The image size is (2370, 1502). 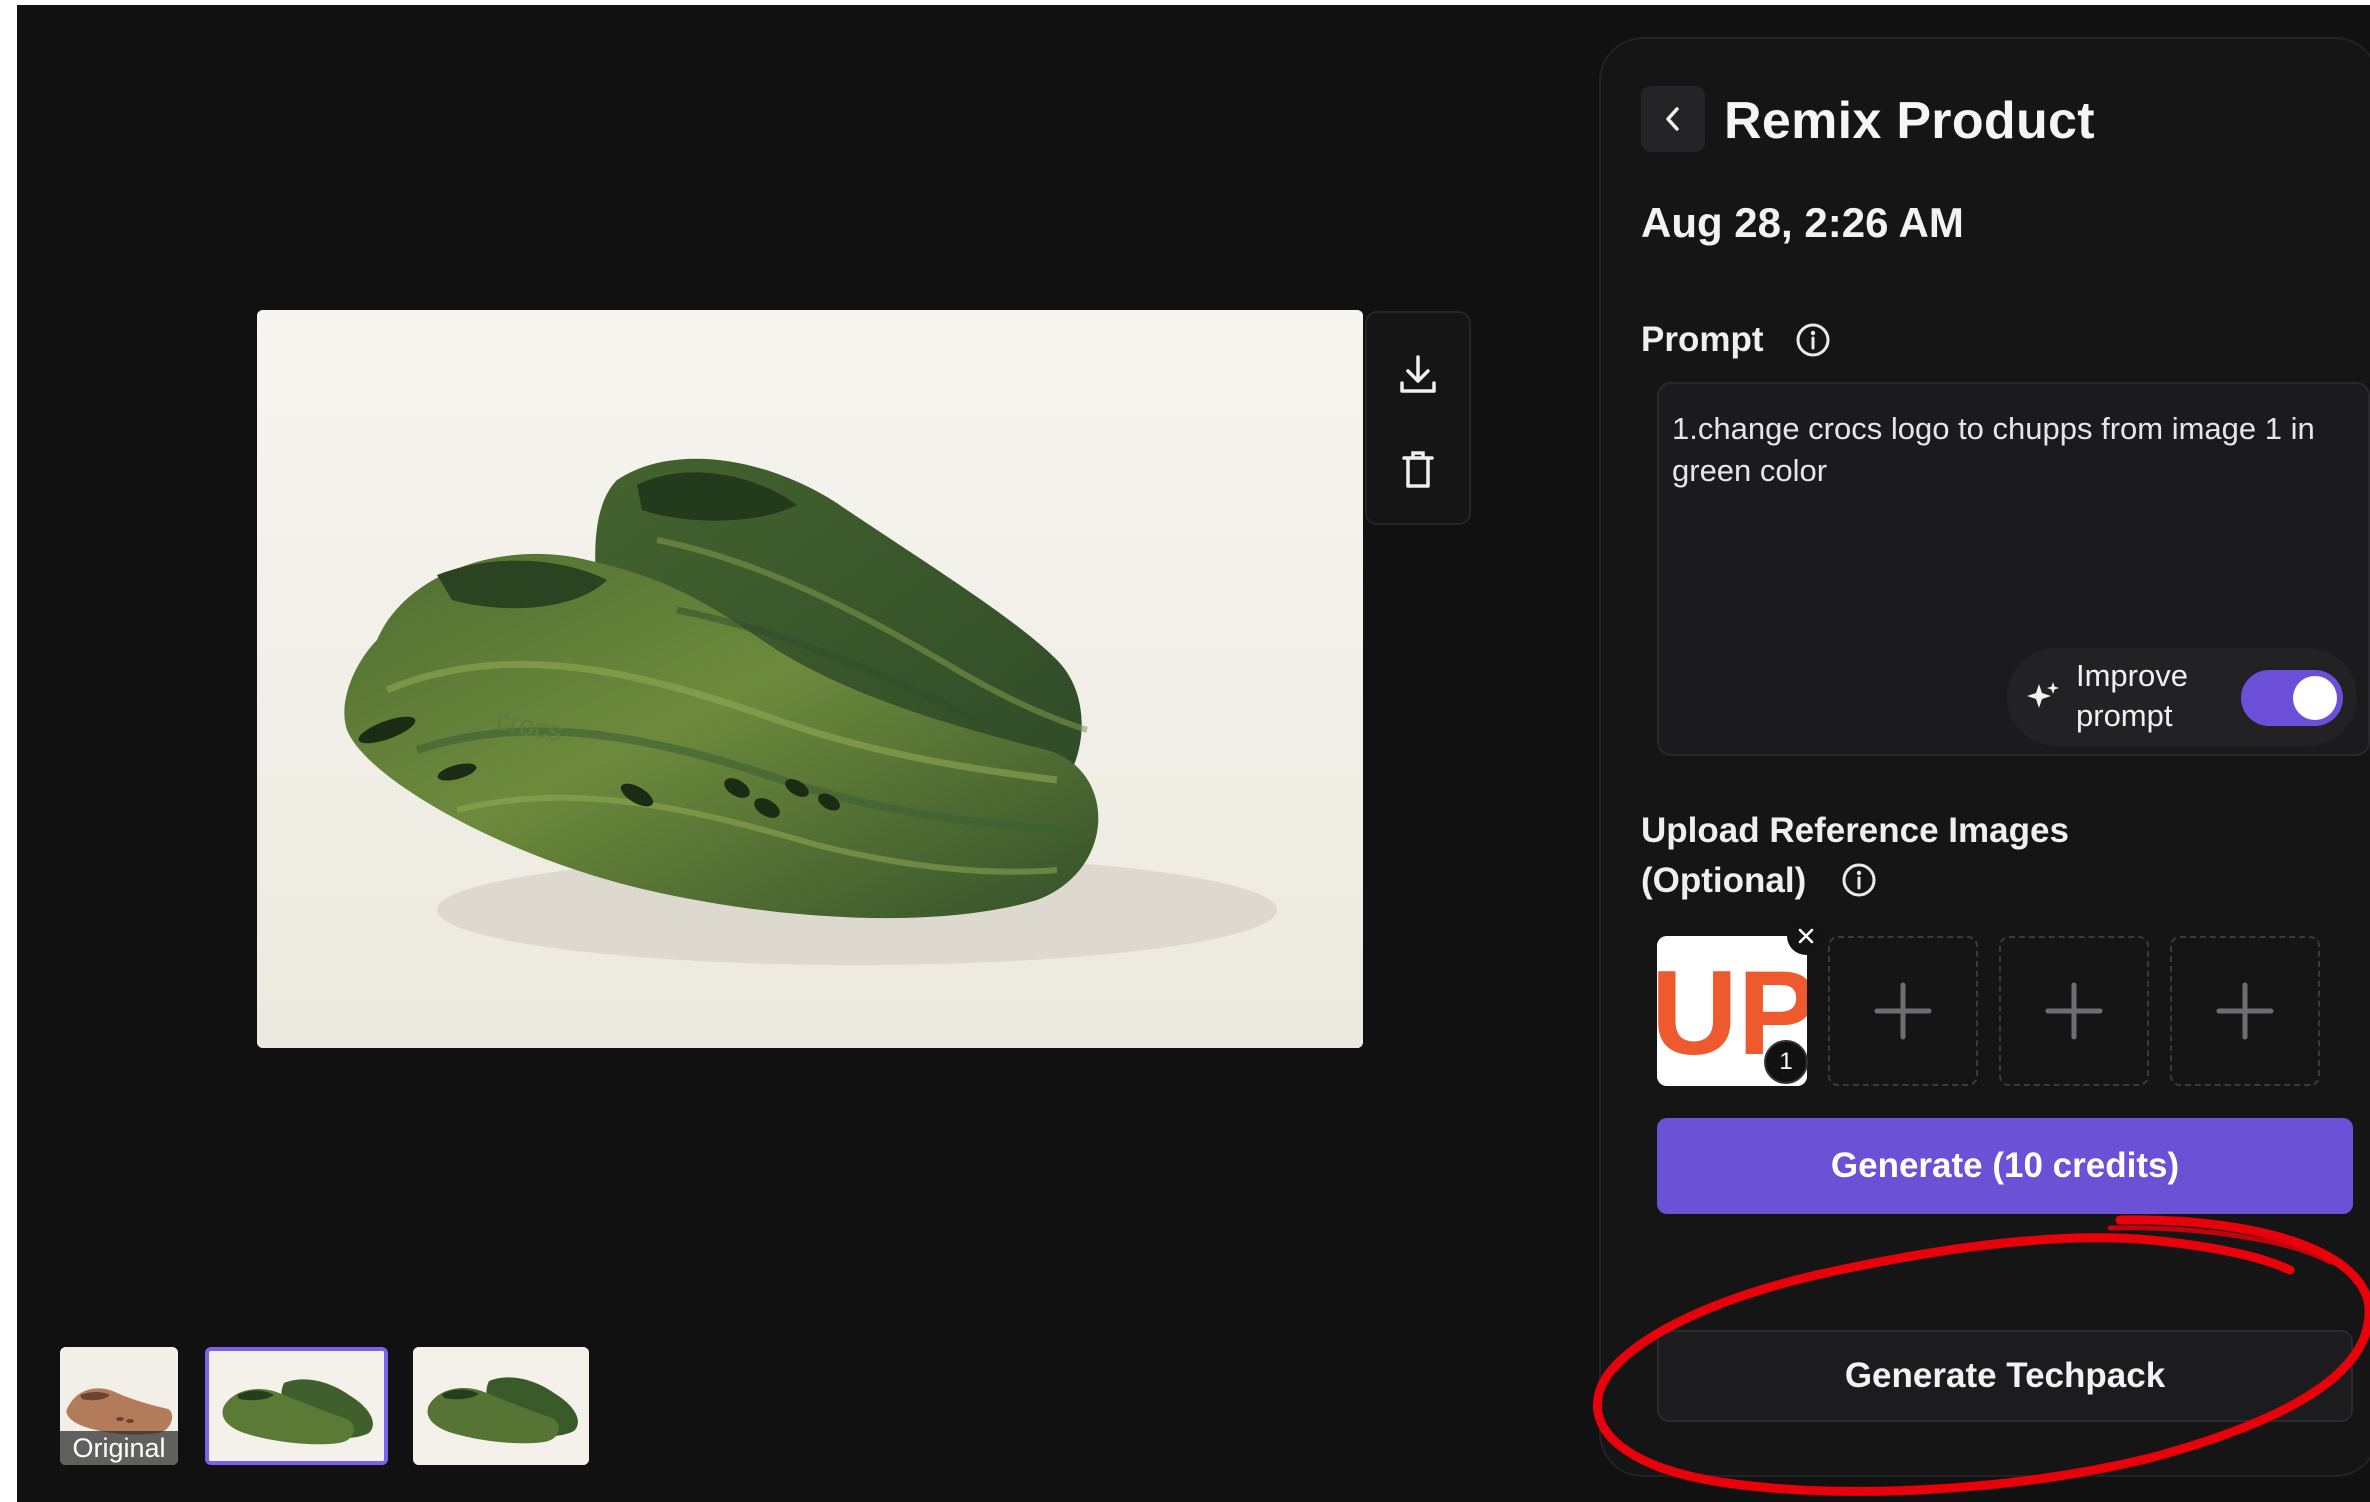 What do you see at coordinates (1802, 222) in the screenshot?
I see `generation-timestamp: Aug 28, 2:26 AM` at bounding box center [1802, 222].